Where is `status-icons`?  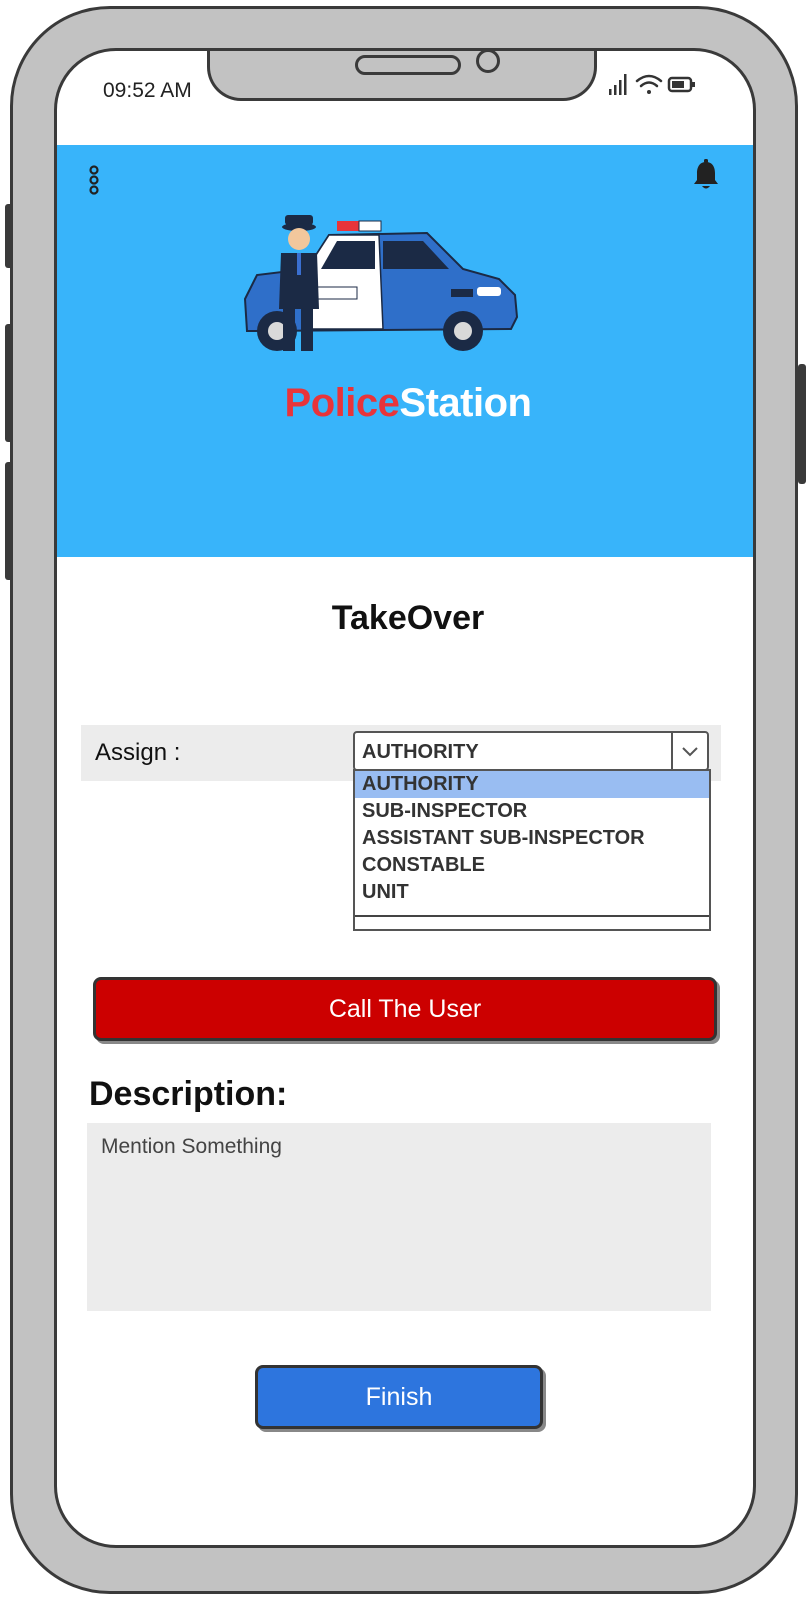 status-icons is located at coordinates (657, 86).